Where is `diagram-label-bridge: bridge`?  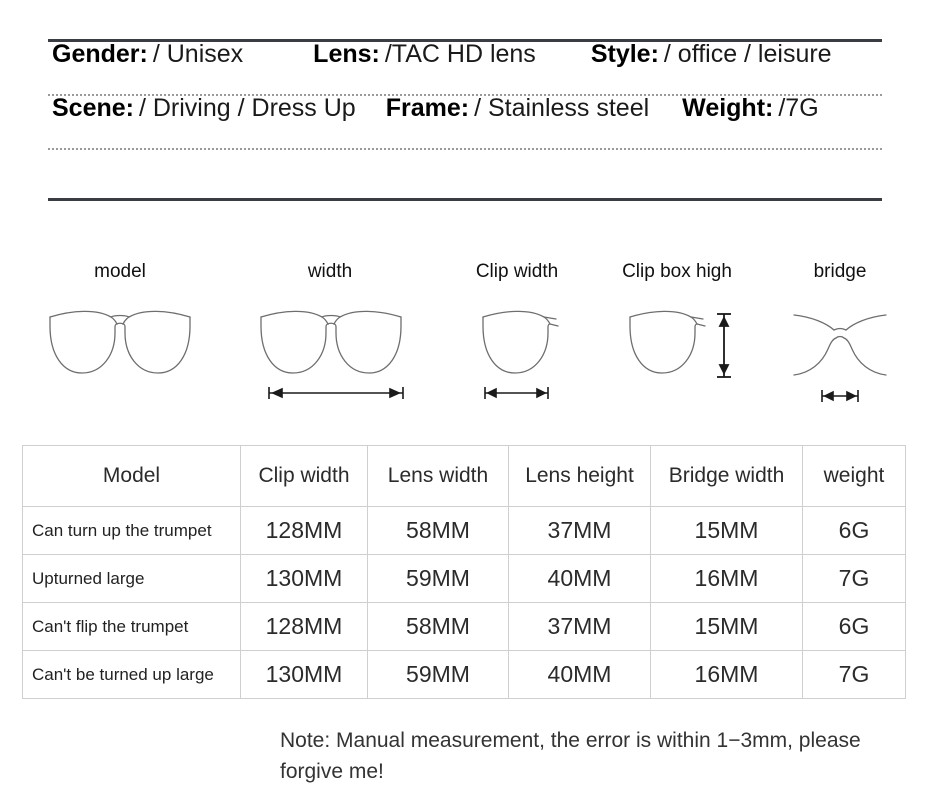
diagram-label-bridge: bridge is located at coordinates (840, 271).